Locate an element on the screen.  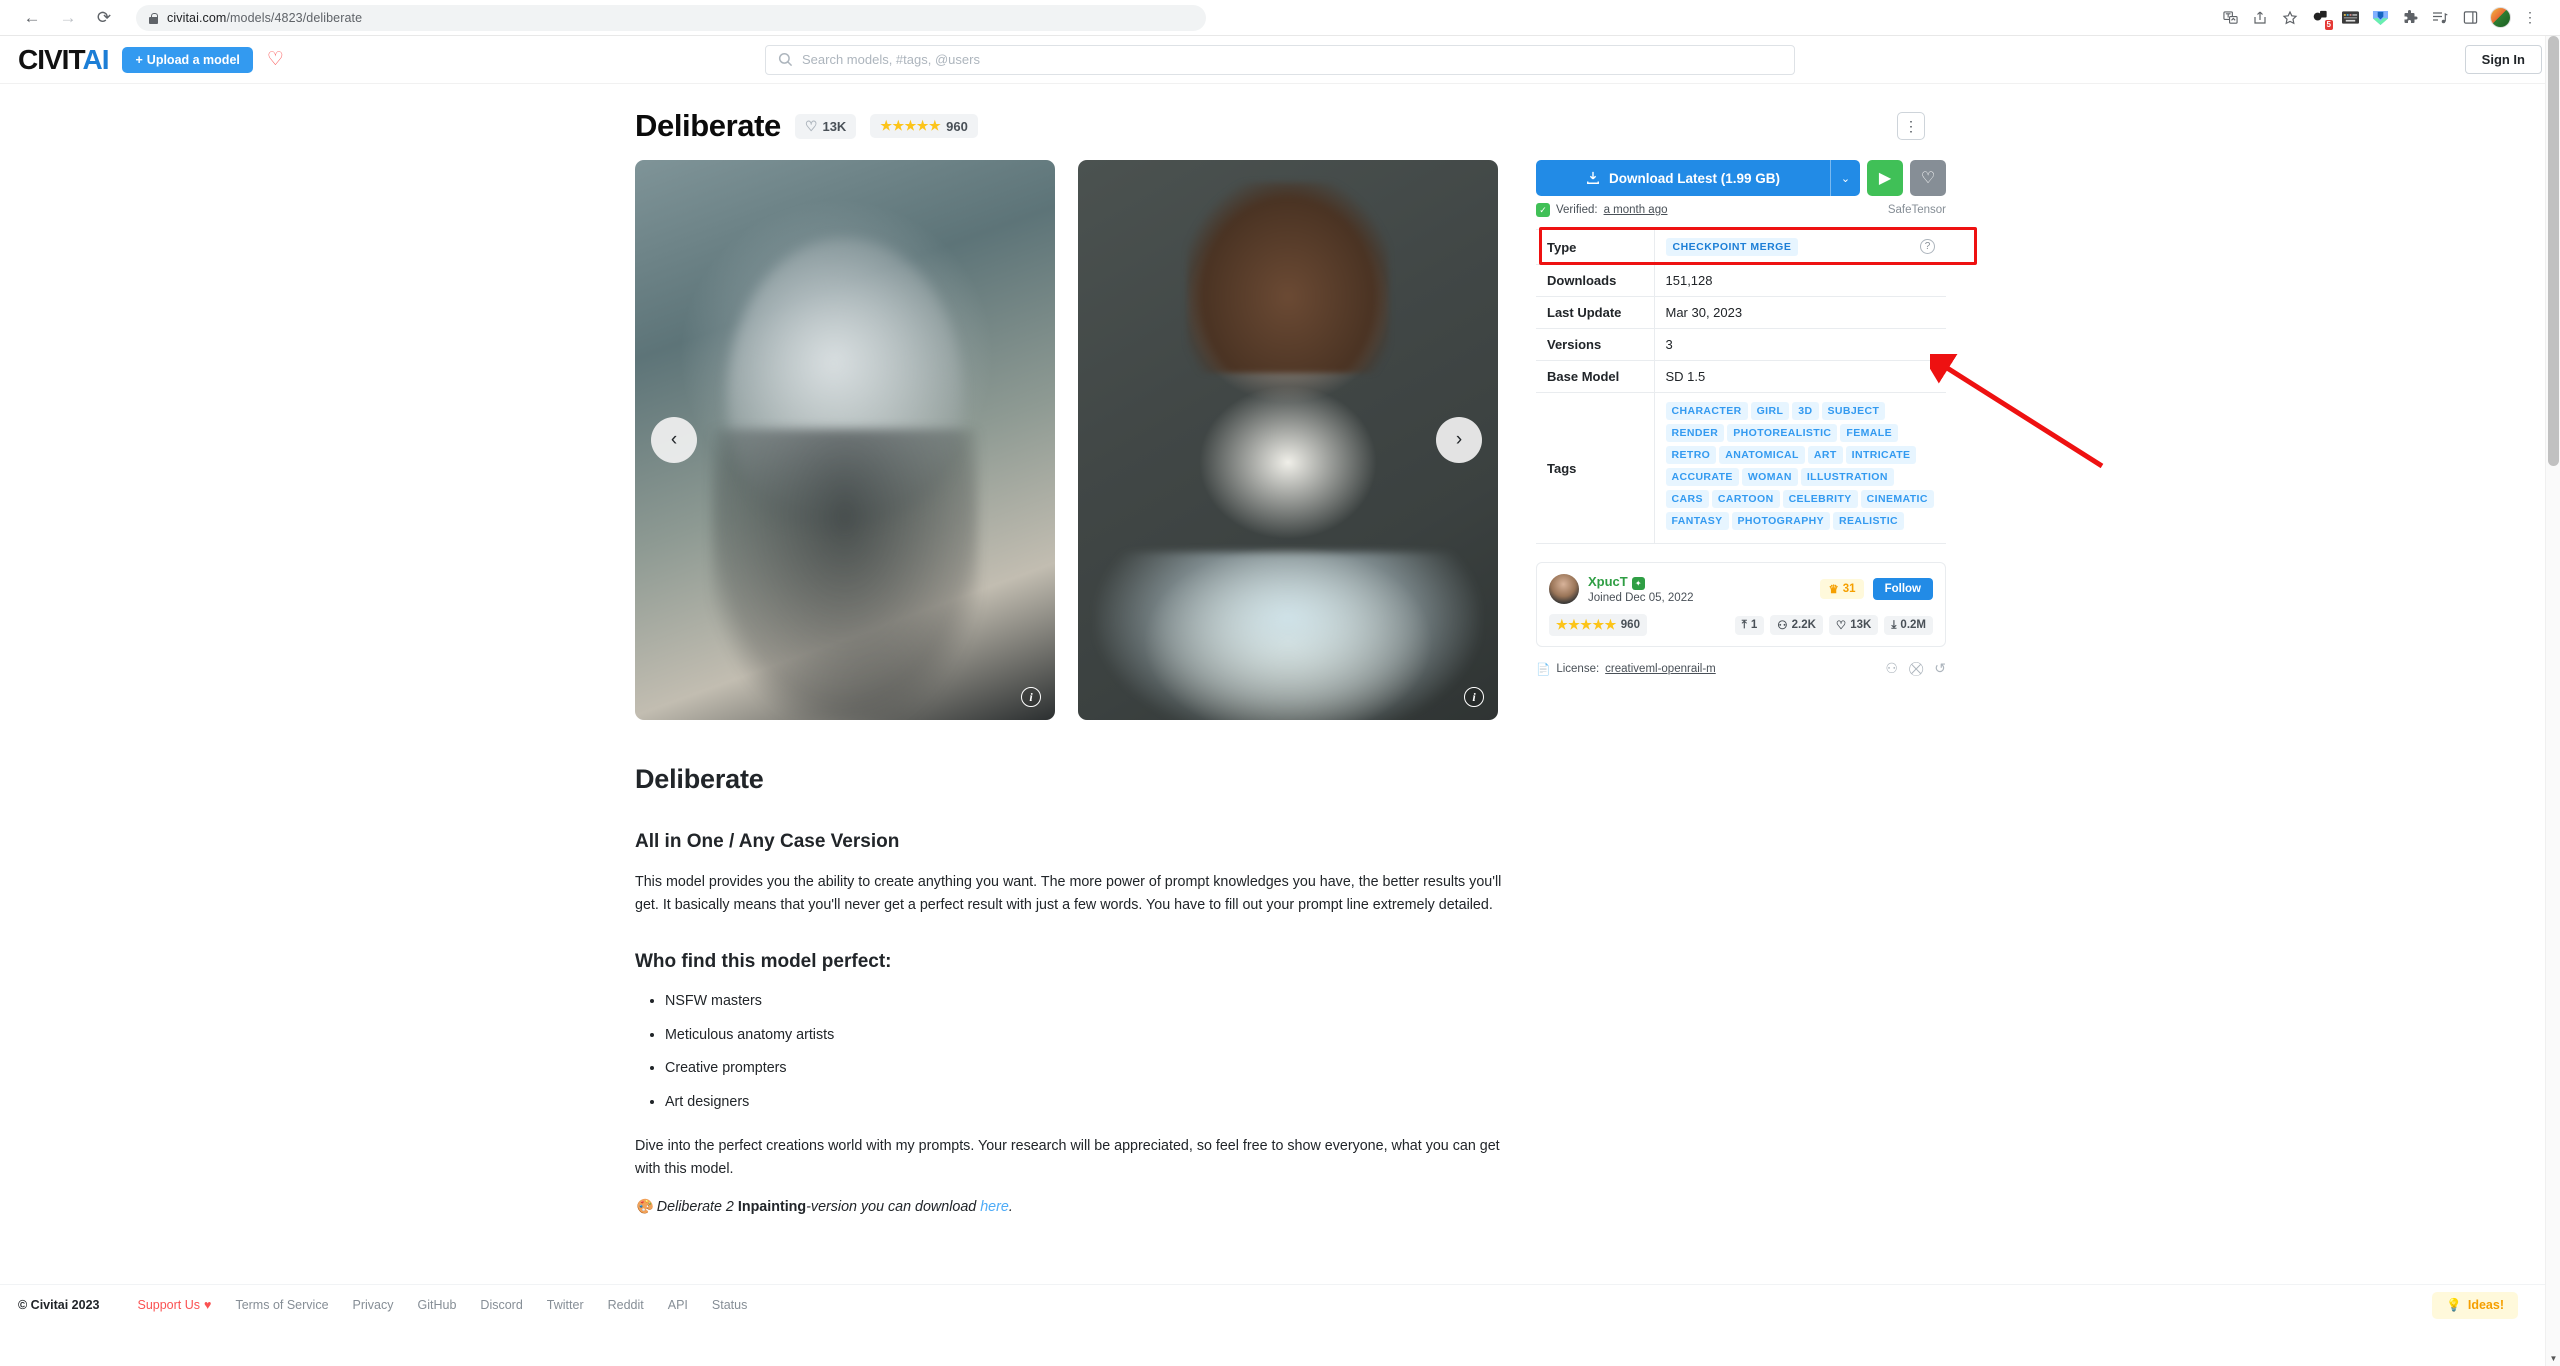
detail-value: Mar 30, 2023 is located at coordinates (1704, 312).